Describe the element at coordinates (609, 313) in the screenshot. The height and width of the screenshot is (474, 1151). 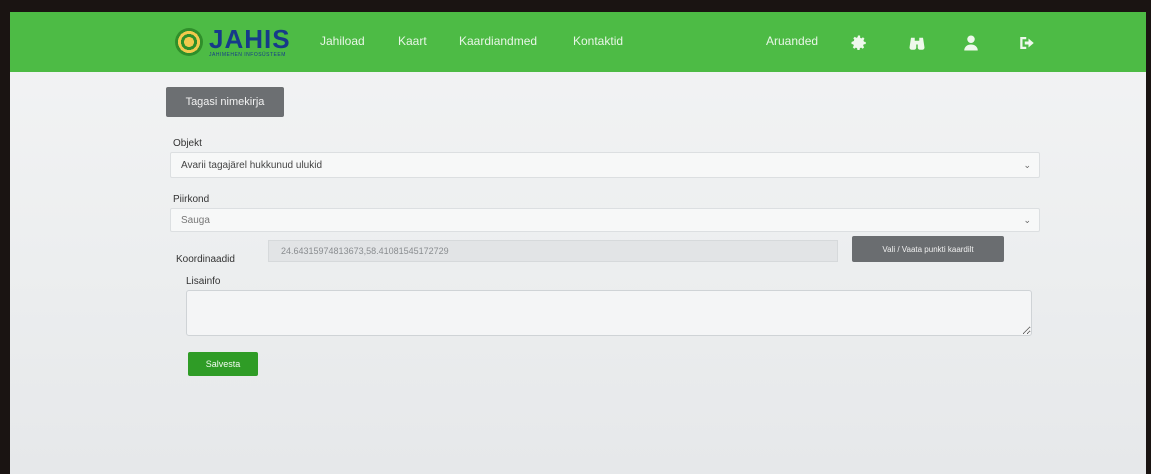
I see `lisainfo-textarea` at that location.